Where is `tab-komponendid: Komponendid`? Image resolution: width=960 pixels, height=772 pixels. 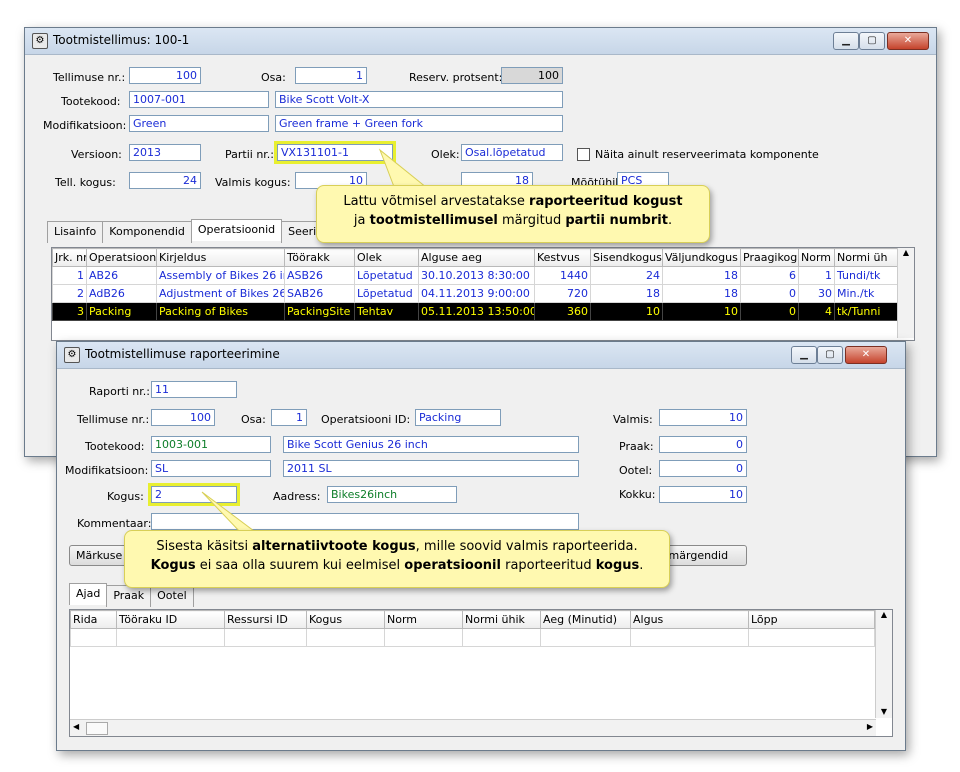
tab-komponendid: Komponendid is located at coordinates (147, 232).